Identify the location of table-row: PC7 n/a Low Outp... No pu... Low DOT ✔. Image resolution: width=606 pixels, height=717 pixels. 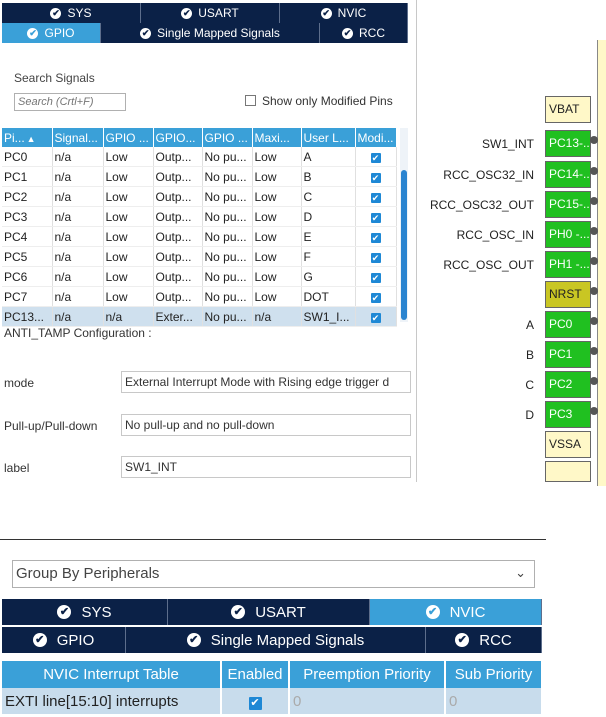
(199, 296).